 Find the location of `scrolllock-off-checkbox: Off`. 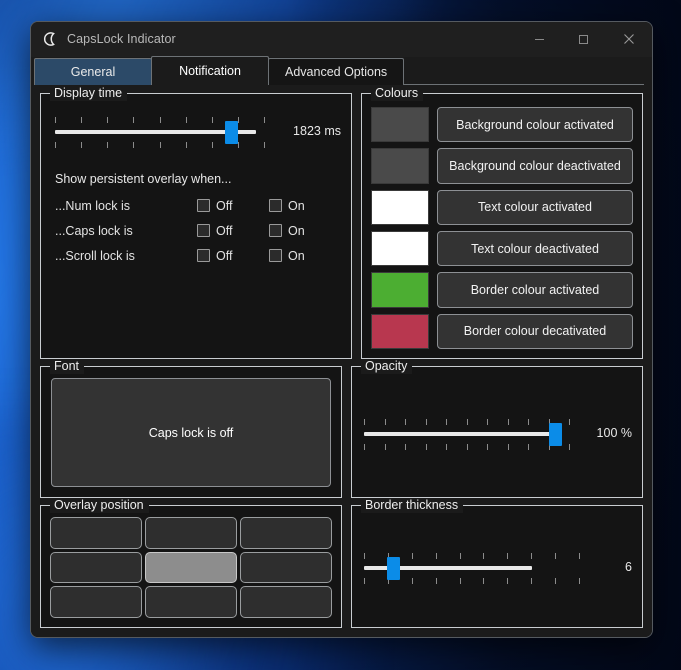

scrolllock-off-checkbox: Off is located at coordinates (233, 256).